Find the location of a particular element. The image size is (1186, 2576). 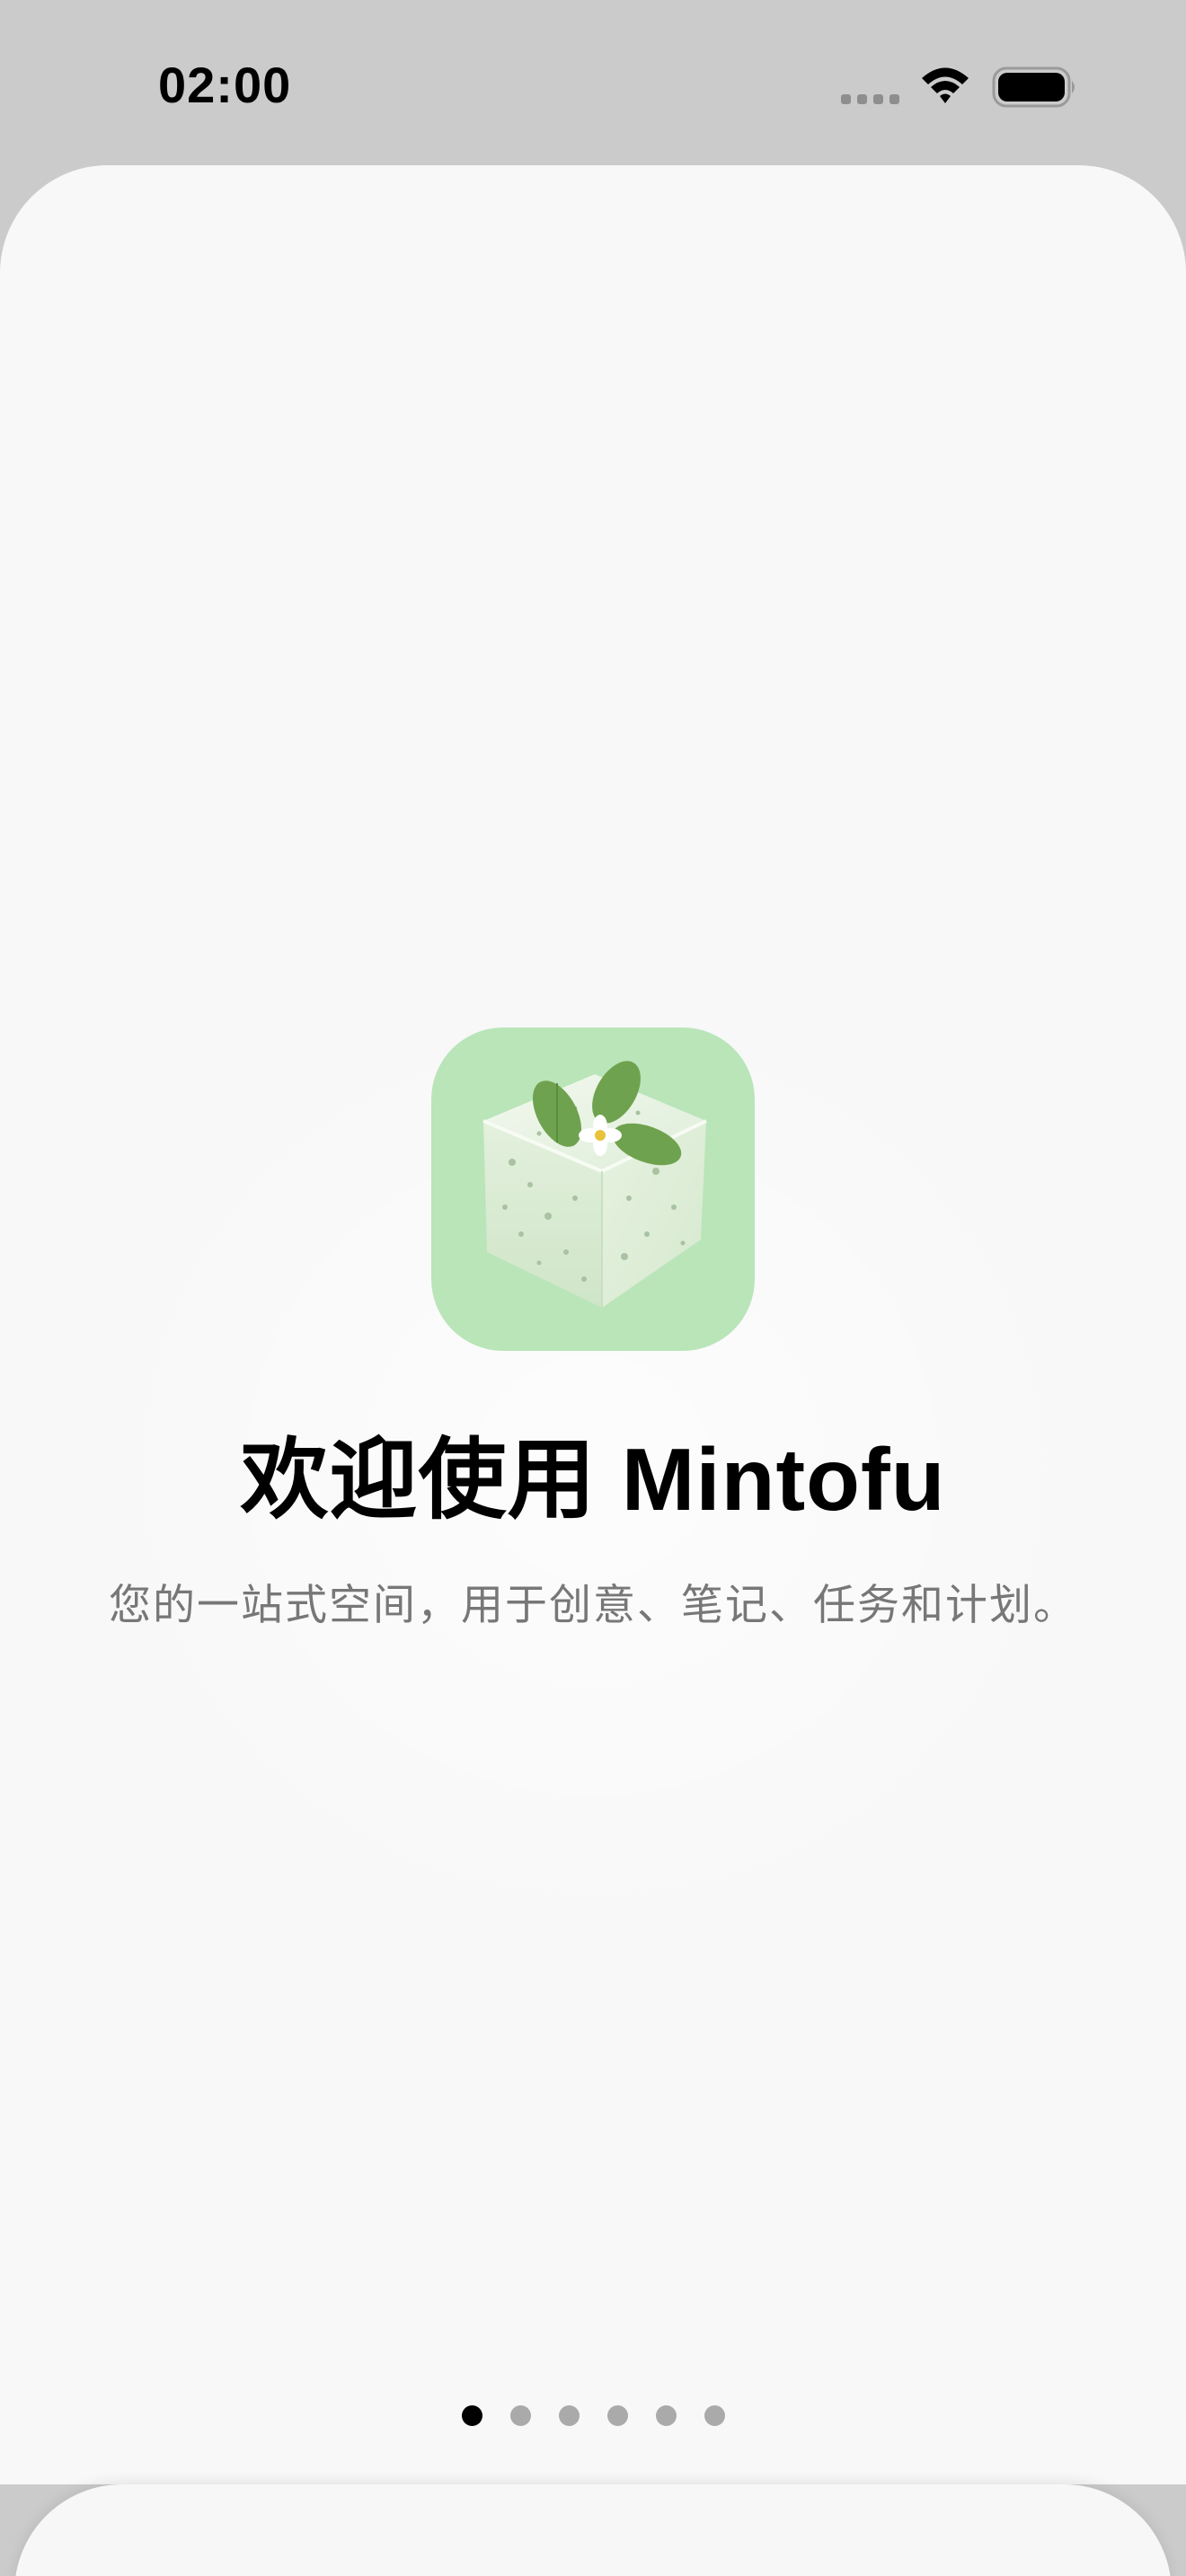

battery-icon is located at coordinates (1033, 87).